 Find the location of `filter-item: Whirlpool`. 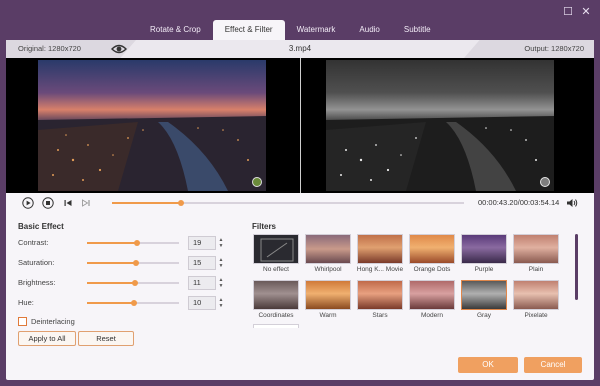

filter-item: Whirlpool is located at coordinates (328, 255).